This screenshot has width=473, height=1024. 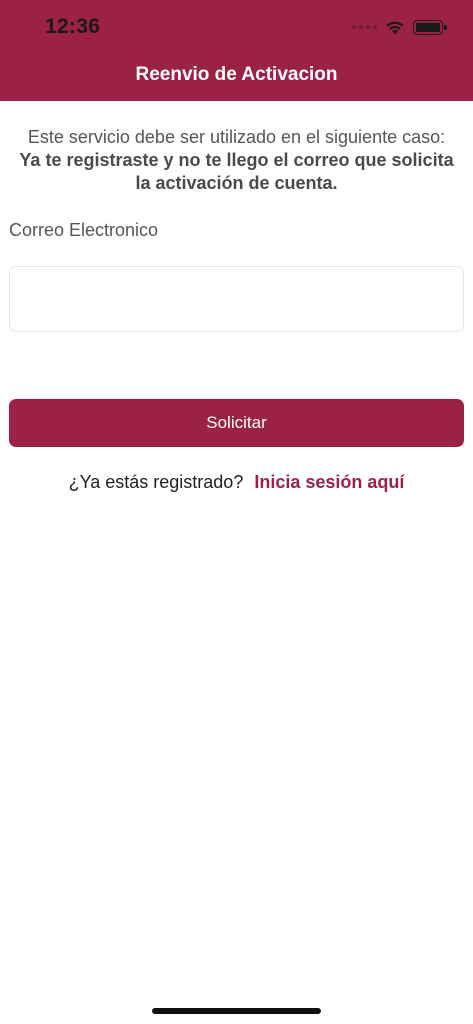 What do you see at coordinates (430, 27) in the screenshot?
I see `battery-icon` at bounding box center [430, 27].